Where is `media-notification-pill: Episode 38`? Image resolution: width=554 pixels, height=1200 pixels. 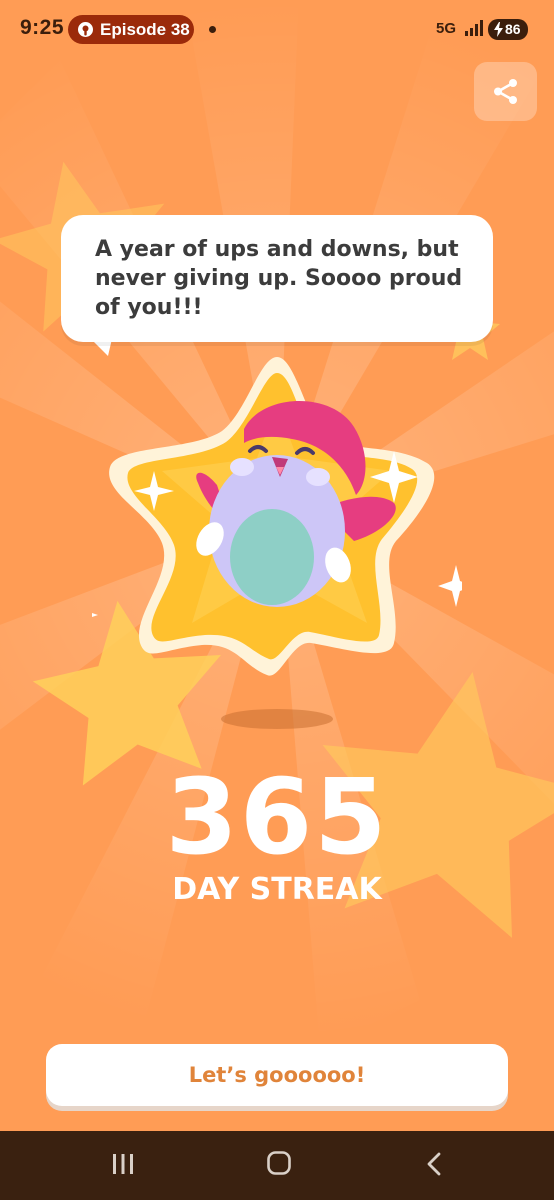 media-notification-pill: Episode 38 is located at coordinates (131, 29).